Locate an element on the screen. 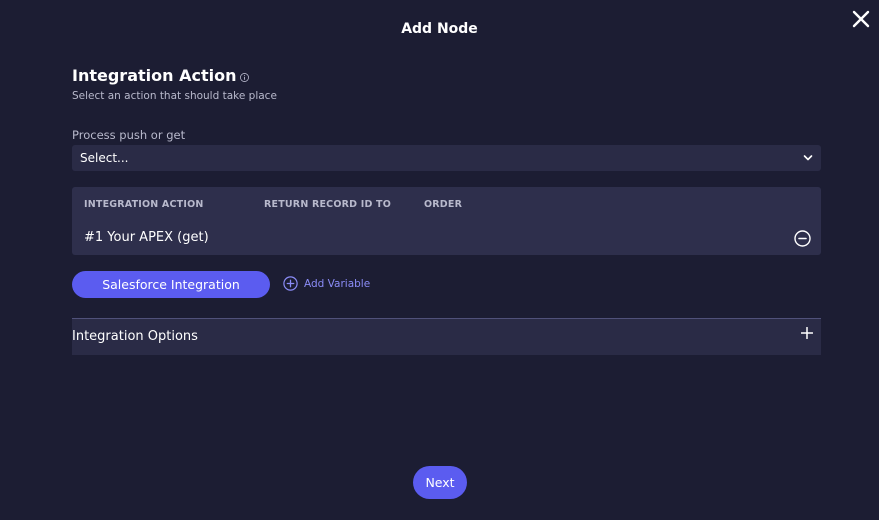 This screenshot has width=879, height=520. section-title: Integration Action is located at coordinates (154, 75).